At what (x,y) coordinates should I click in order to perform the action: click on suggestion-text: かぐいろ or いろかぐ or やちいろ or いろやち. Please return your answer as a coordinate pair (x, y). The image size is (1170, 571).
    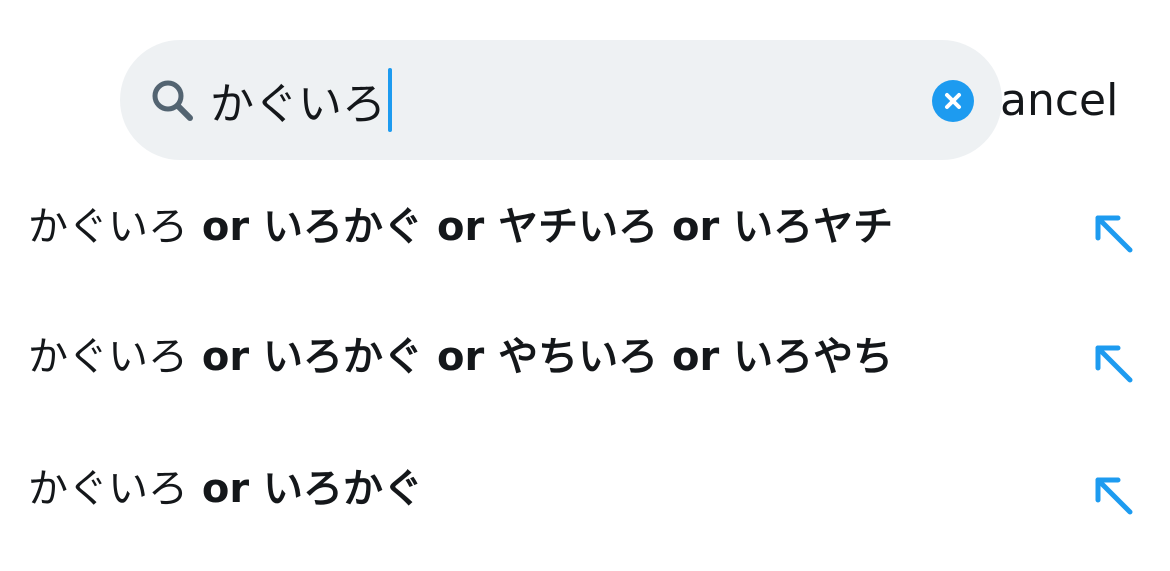
    Looking at the image, I should click on (460, 357).